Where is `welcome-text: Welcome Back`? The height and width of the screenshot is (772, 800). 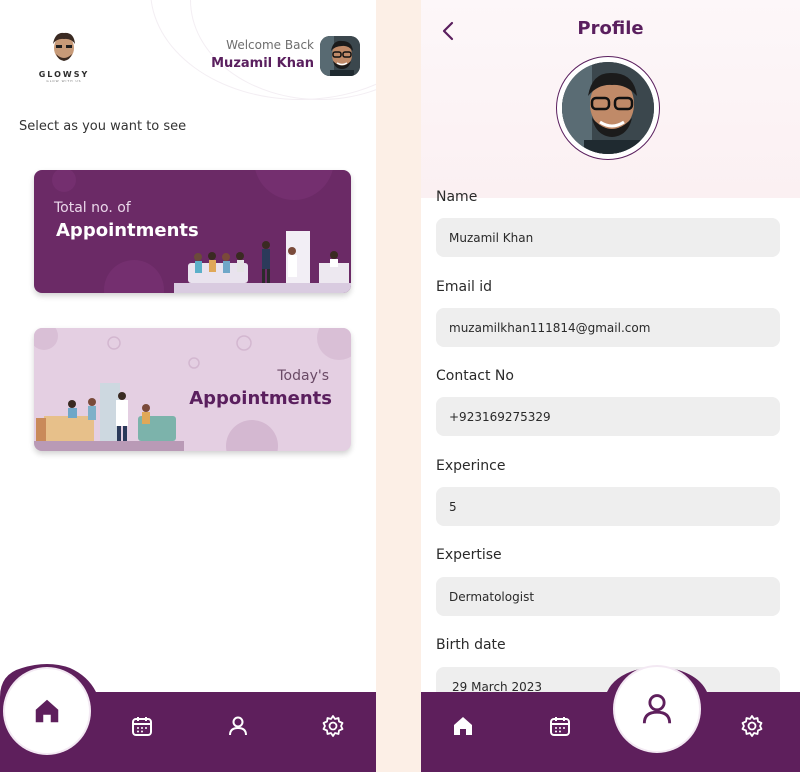
welcome-text: Welcome Back is located at coordinates (270, 45).